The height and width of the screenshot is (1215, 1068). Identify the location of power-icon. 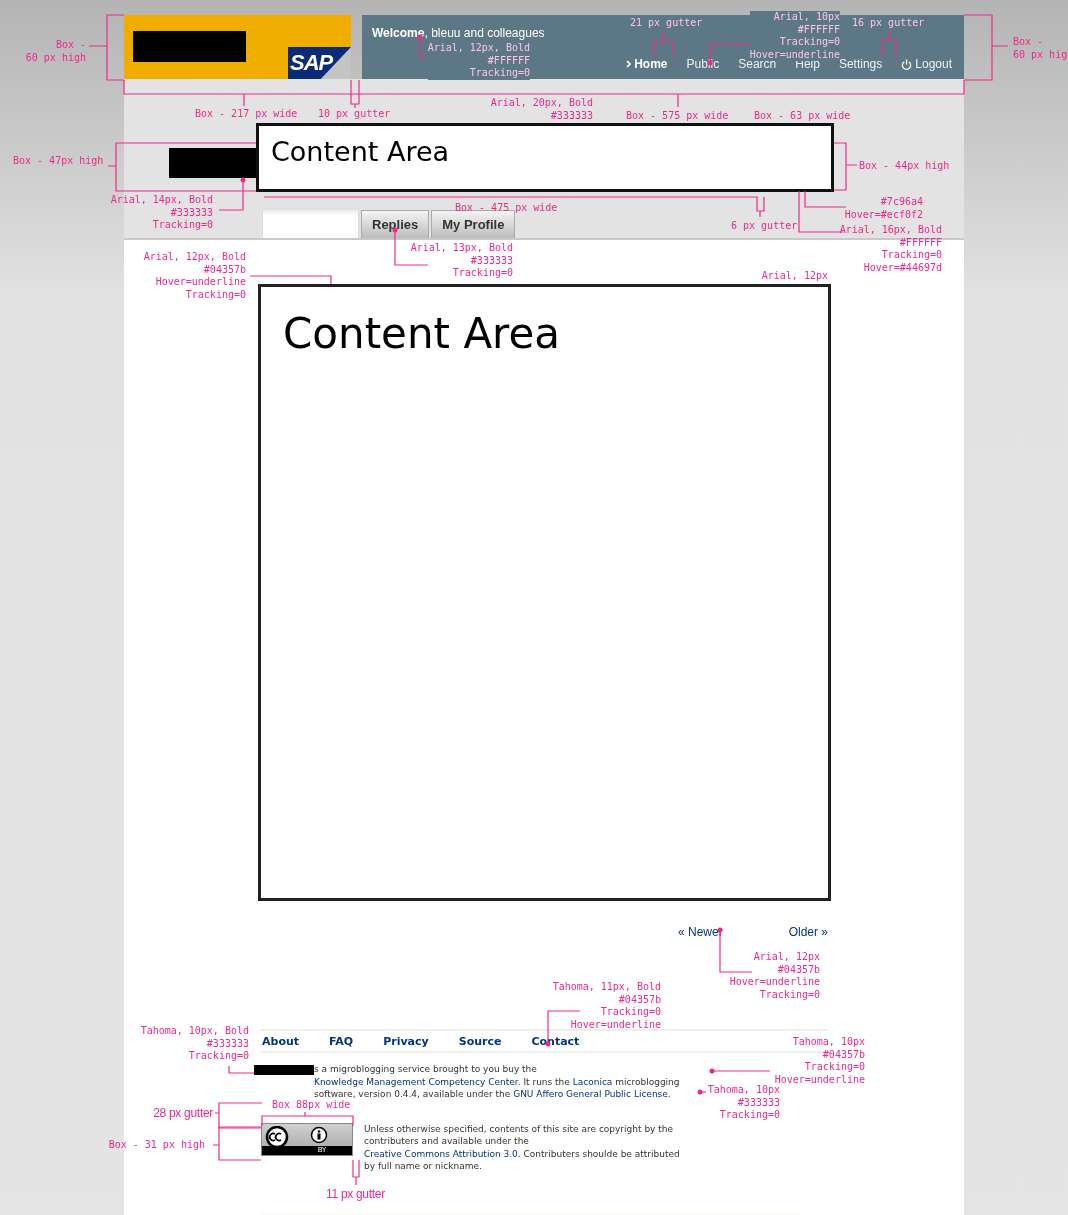
(907, 64).